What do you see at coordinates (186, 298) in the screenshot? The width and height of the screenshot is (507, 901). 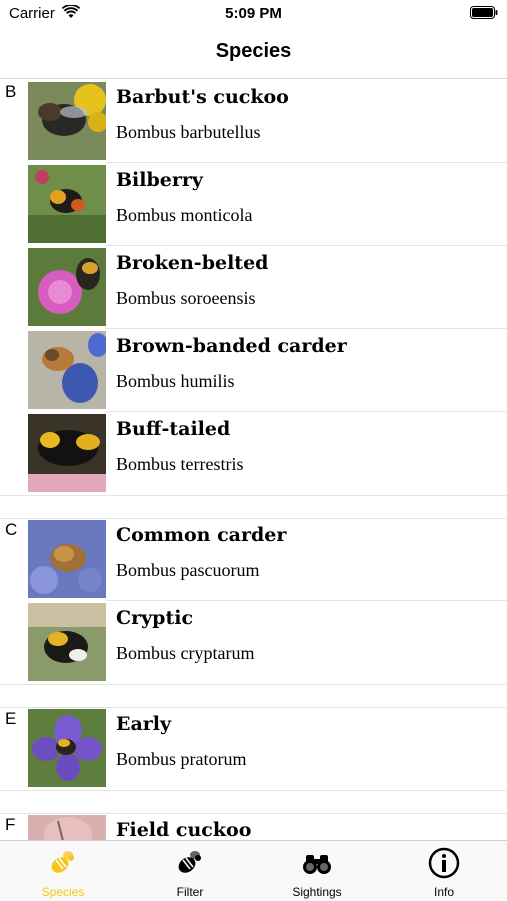 I see `species-latin-name: Bombus soroeensis` at bounding box center [186, 298].